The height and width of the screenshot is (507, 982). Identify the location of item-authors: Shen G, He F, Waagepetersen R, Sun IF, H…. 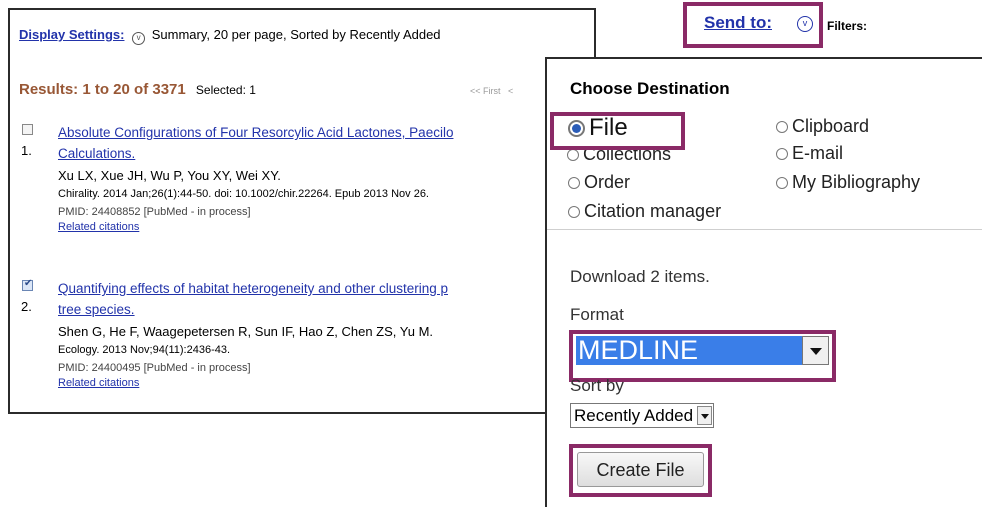
(246, 331).